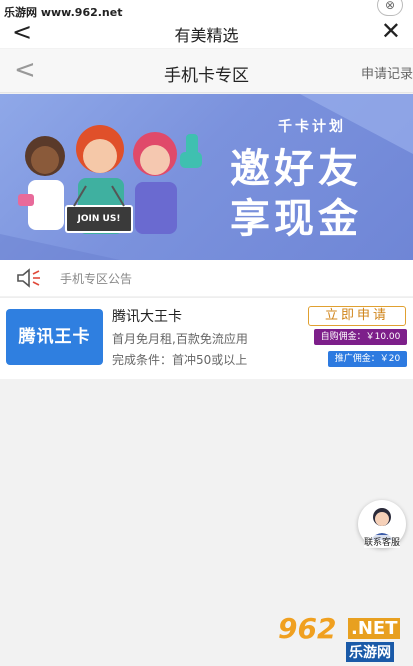 Image resolution: width=413 pixels, height=666 pixels. Describe the element at coordinates (99, 219) in the screenshot. I see `banner-sign-text: JOIN US!` at that location.